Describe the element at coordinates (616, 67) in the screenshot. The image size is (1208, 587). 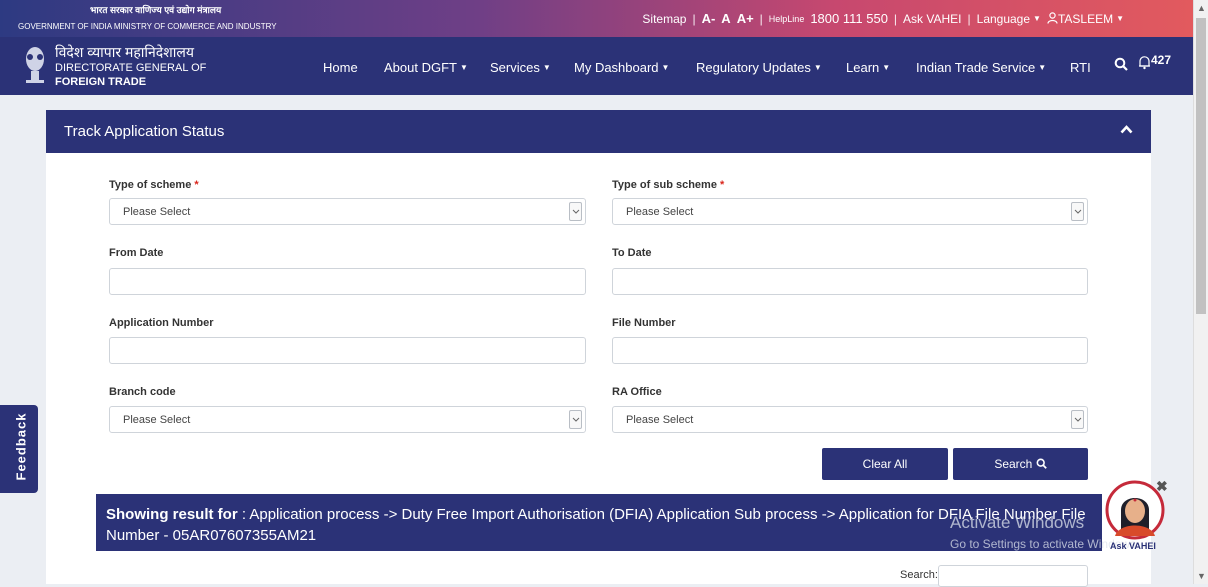
I see `nav-dashboard-label: My Dashboard` at that location.